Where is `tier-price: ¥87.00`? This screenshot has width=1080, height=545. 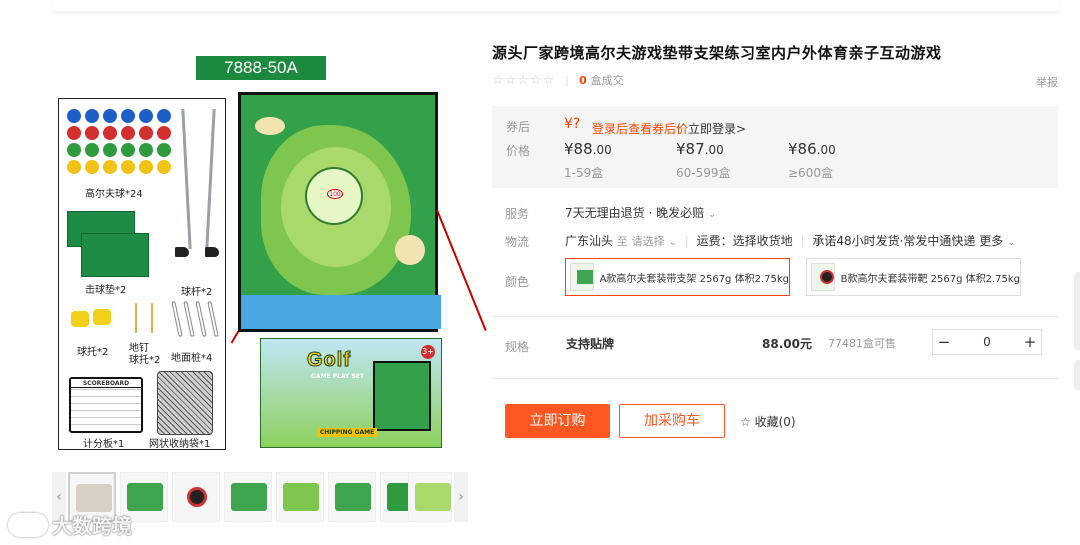
tier-price: ¥87.00 is located at coordinates (700, 149).